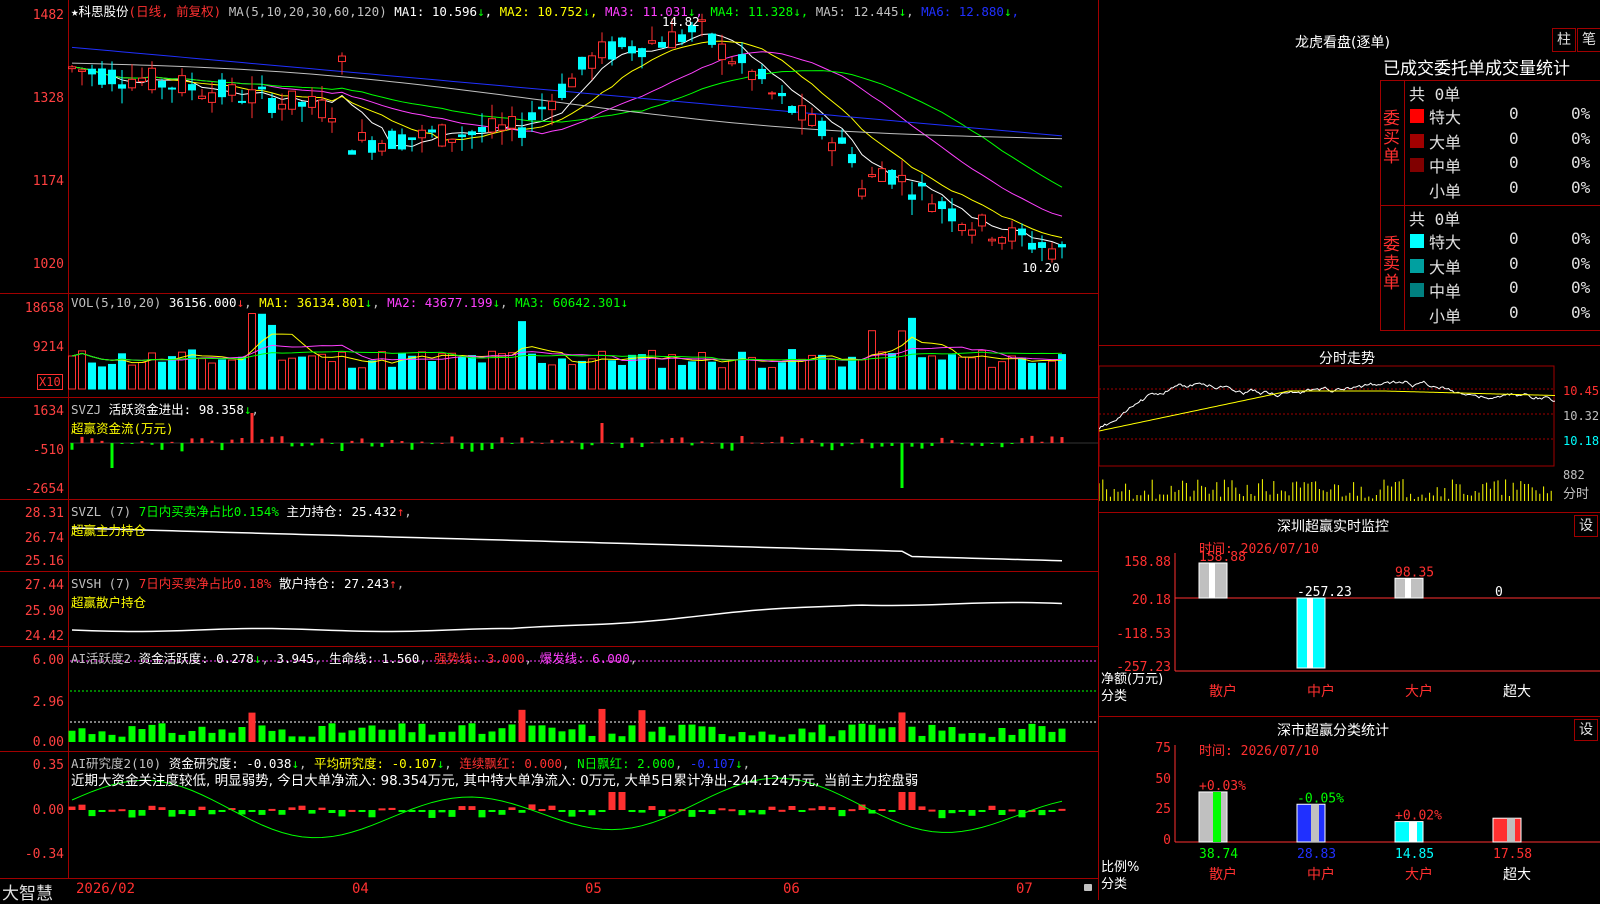 This screenshot has height=904, width=1600. What do you see at coordinates (1581, 138) in the screenshot?
I see `buy-row-1-p: 0%` at bounding box center [1581, 138].